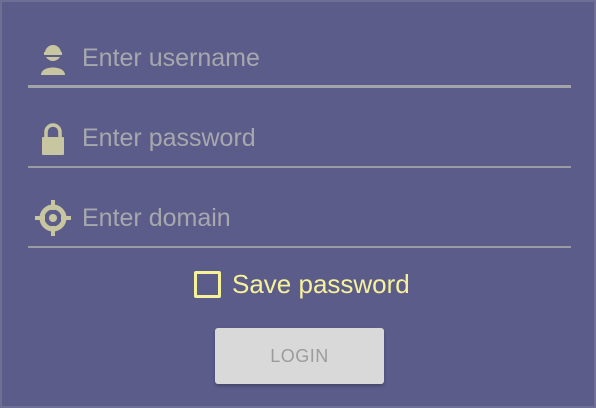 The image size is (596, 408). I want to click on crosshair-icon, so click(53, 218).